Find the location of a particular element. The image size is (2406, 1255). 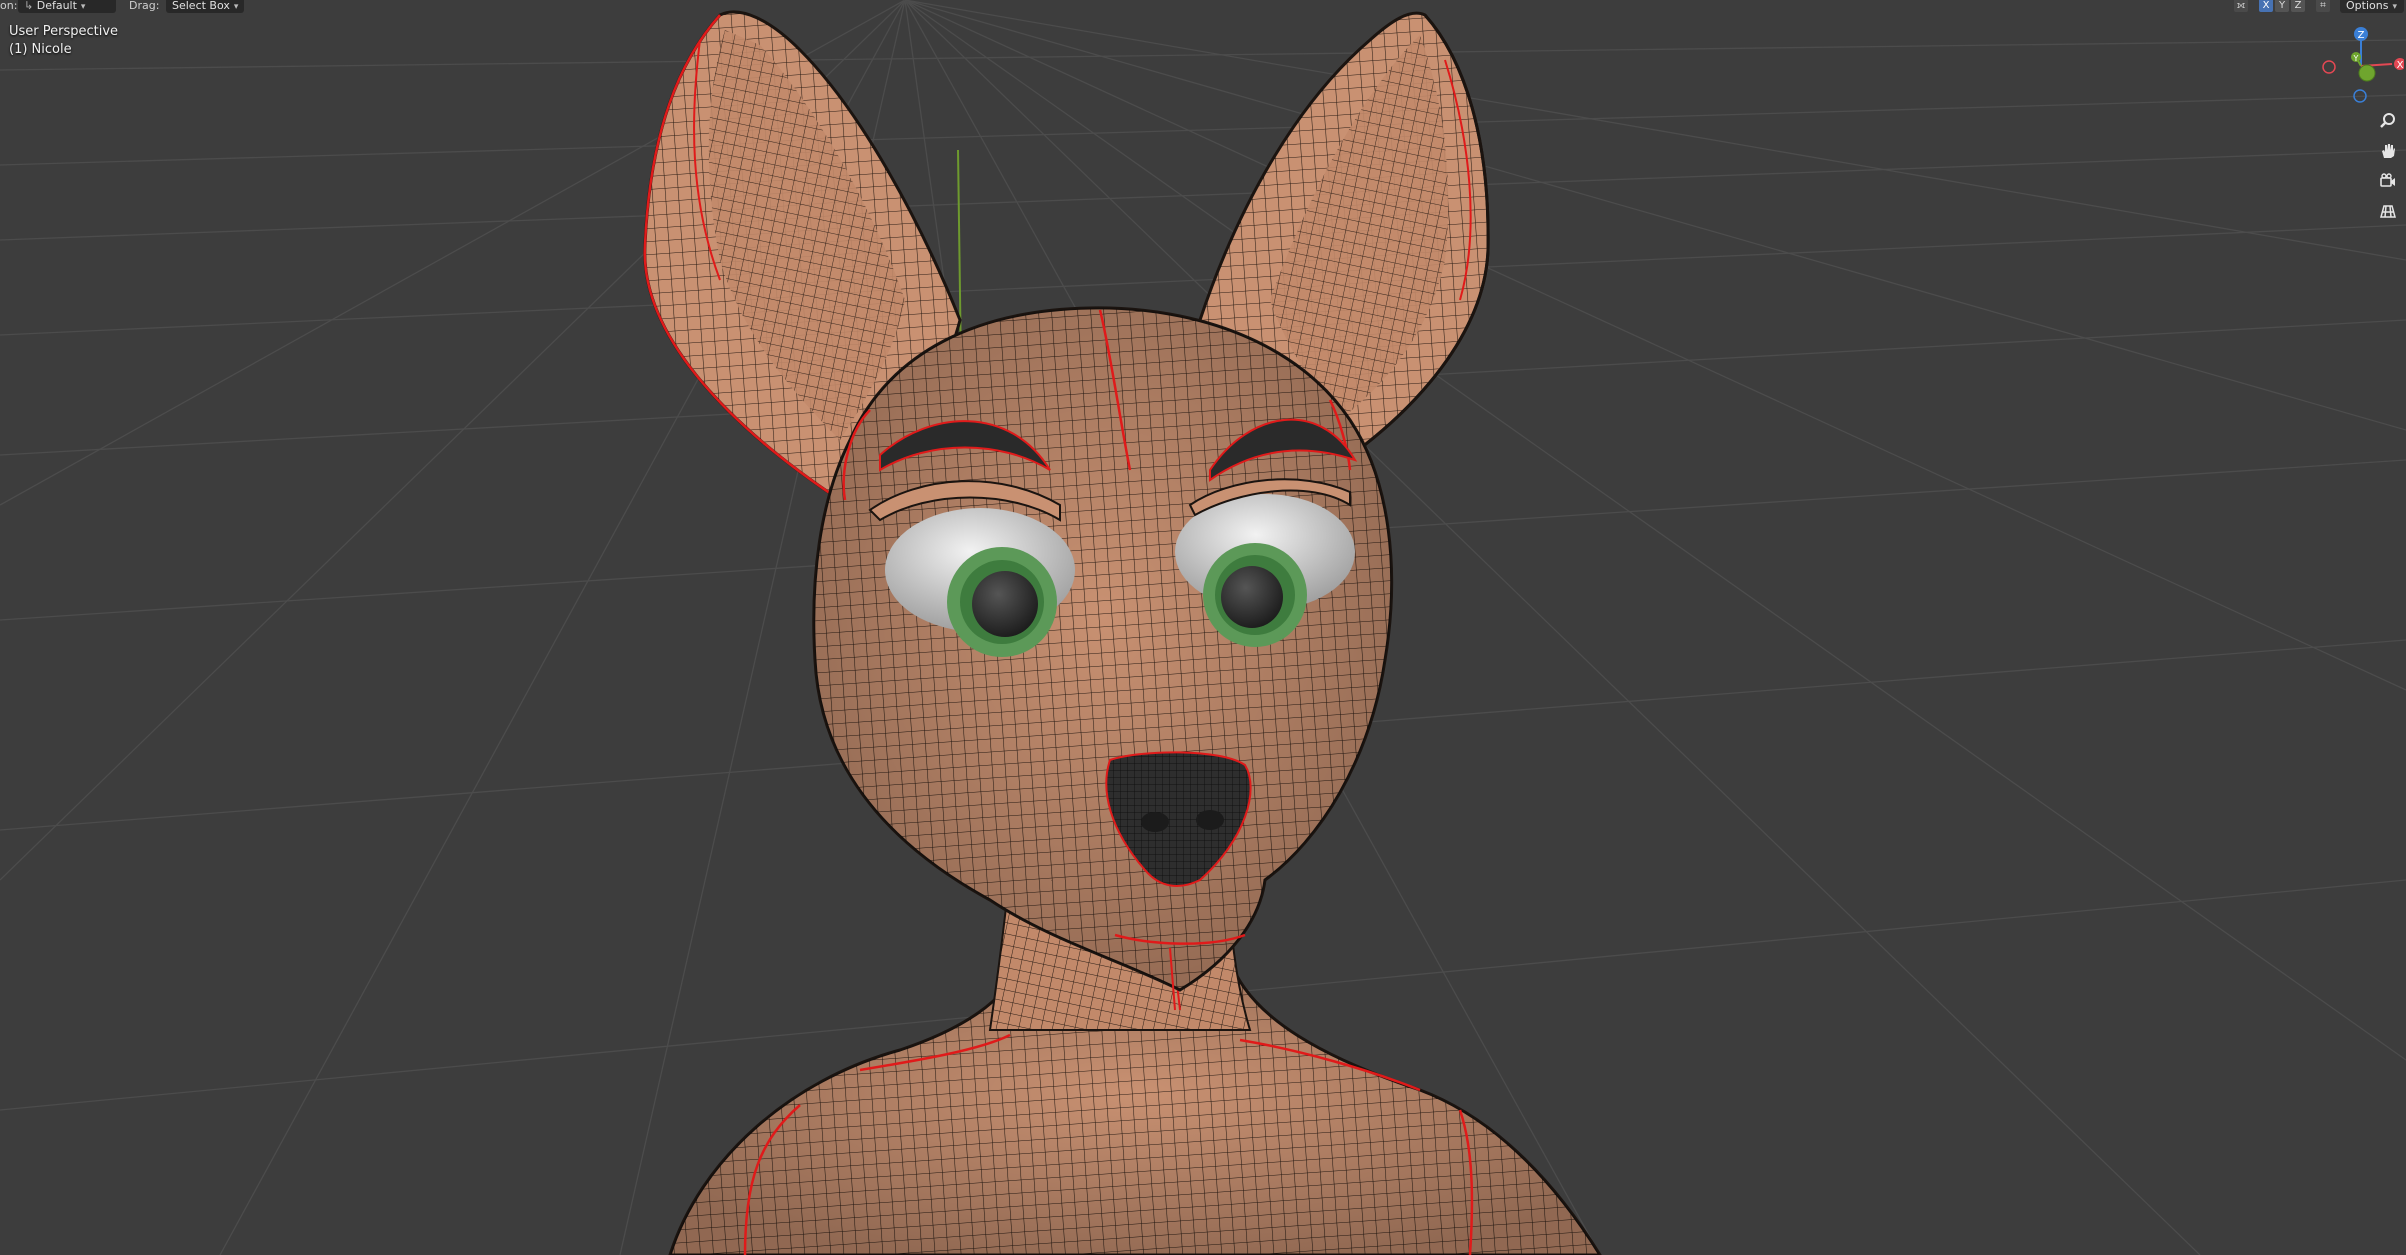

snap-icon: ⌗ is located at coordinates (2323, 6).